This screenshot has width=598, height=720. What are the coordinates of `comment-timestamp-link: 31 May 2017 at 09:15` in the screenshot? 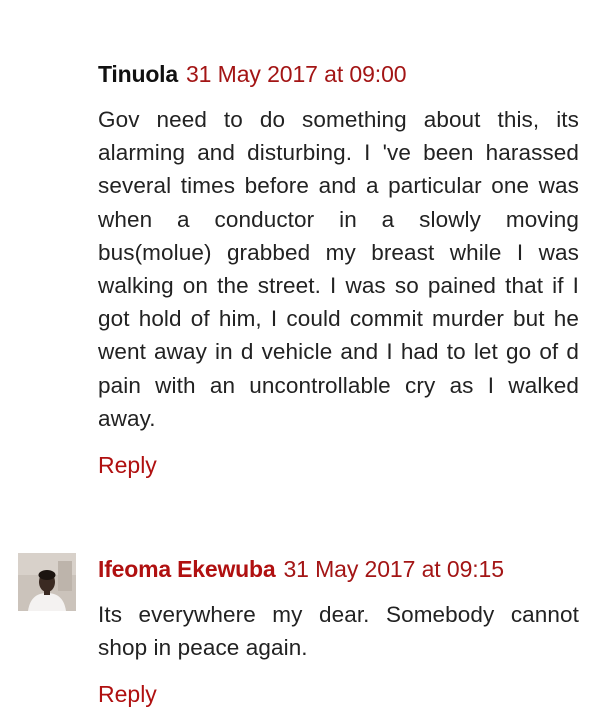 It's located at (393, 569).